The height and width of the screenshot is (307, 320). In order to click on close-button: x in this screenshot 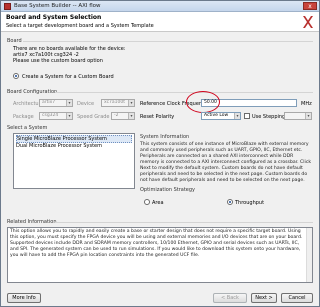, I will do `click(310, 6)`.